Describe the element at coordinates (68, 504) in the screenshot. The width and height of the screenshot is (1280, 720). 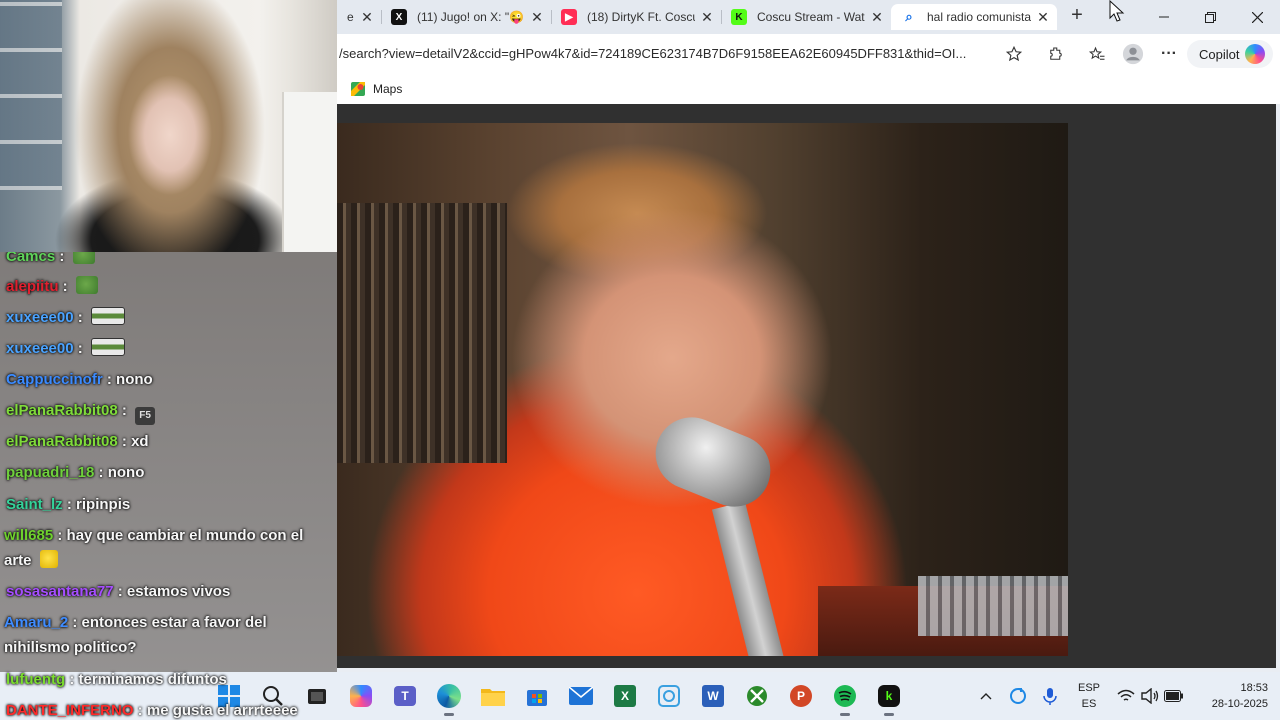
I see `chat-message: Saint_lz : ripinpis` at that location.